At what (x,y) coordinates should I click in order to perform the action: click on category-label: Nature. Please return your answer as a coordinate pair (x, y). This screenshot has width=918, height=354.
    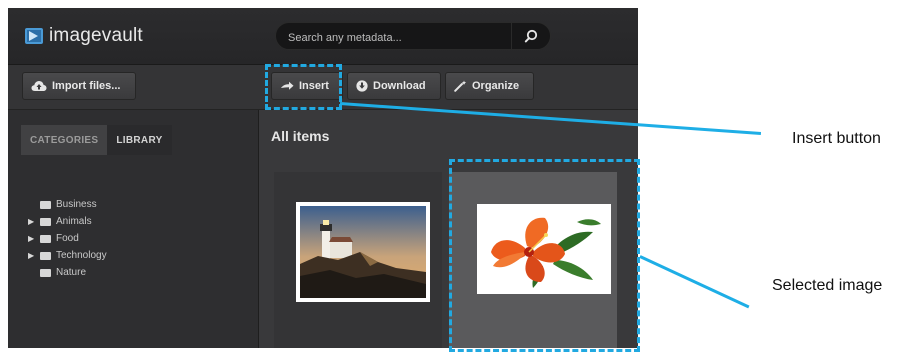
    Looking at the image, I should click on (71, 272).